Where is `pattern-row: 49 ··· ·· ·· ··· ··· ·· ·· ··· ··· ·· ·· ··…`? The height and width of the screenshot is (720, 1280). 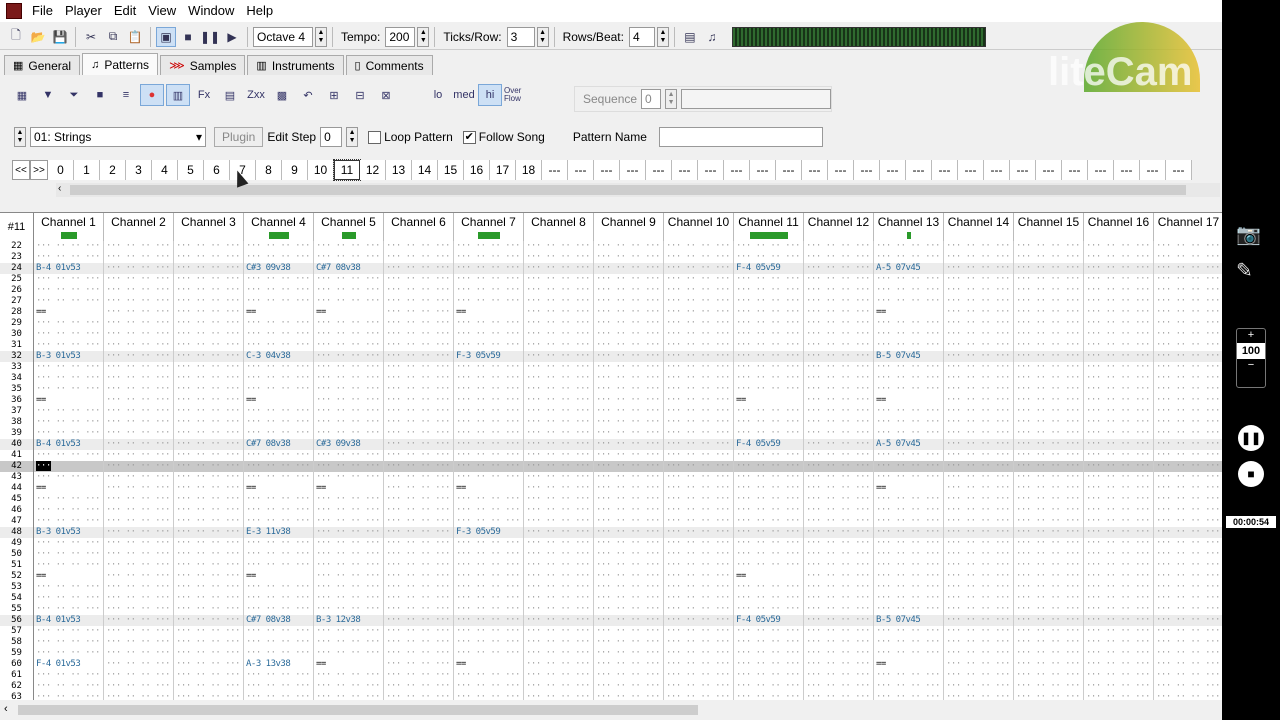
pattern-row: 49 ··· ·· ·· ··· ··· ·· ·· ··· ··· ·· ·· ··… is located at coordinates (611, 543).